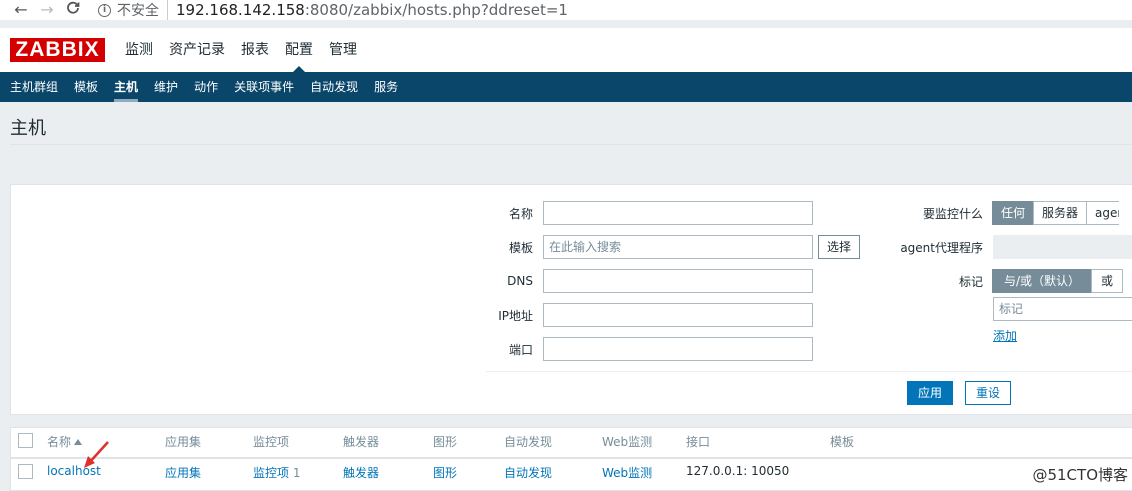 The width and height of the screenshot is (1132, 491). I want to click on topmenu-reports: 报表, so click(255, 50).